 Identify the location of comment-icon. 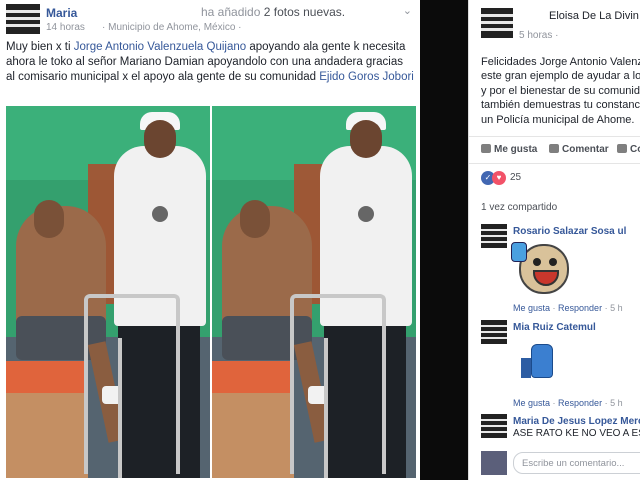
(554, 148).